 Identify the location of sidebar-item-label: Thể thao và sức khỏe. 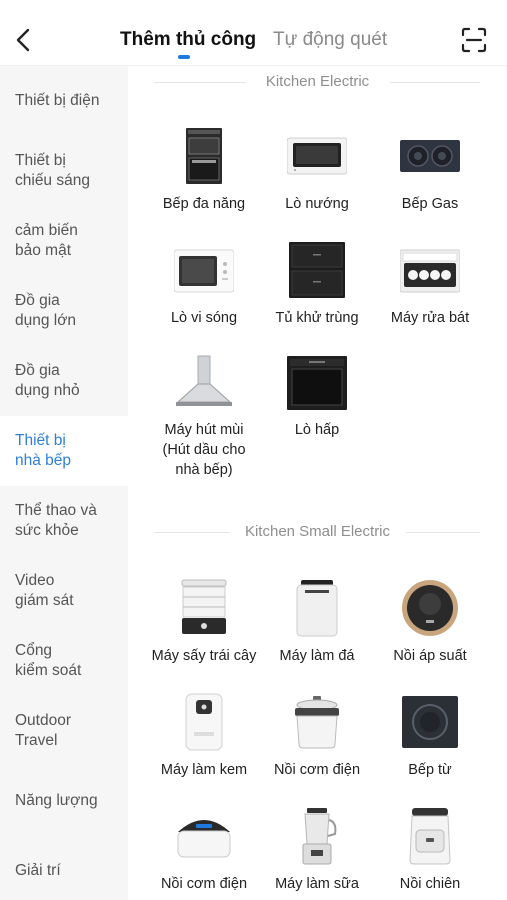
(56, 520).